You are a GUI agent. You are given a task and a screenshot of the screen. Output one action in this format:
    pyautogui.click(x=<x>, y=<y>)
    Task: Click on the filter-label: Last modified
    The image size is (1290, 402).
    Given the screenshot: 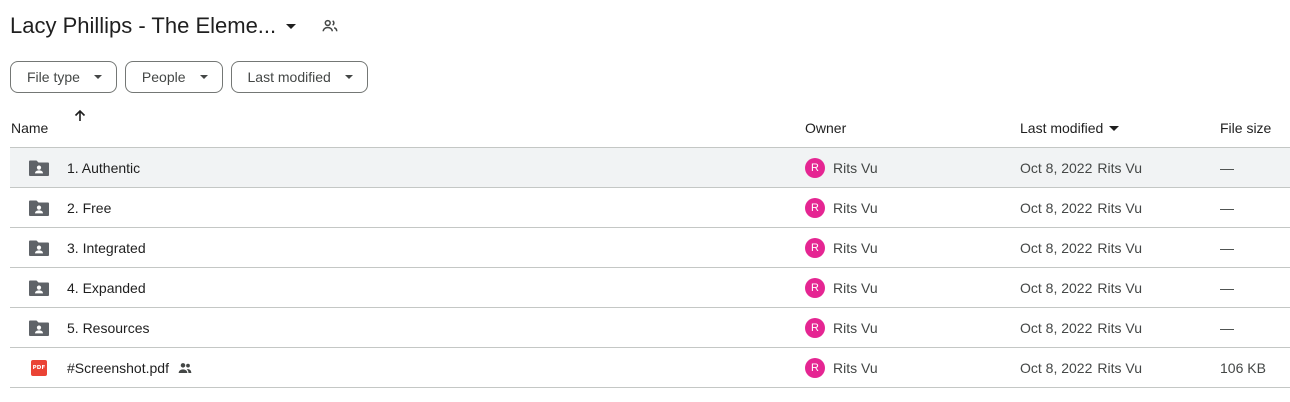 What is the action you would take?
    pyautogui.click(x=289, y=77)
    